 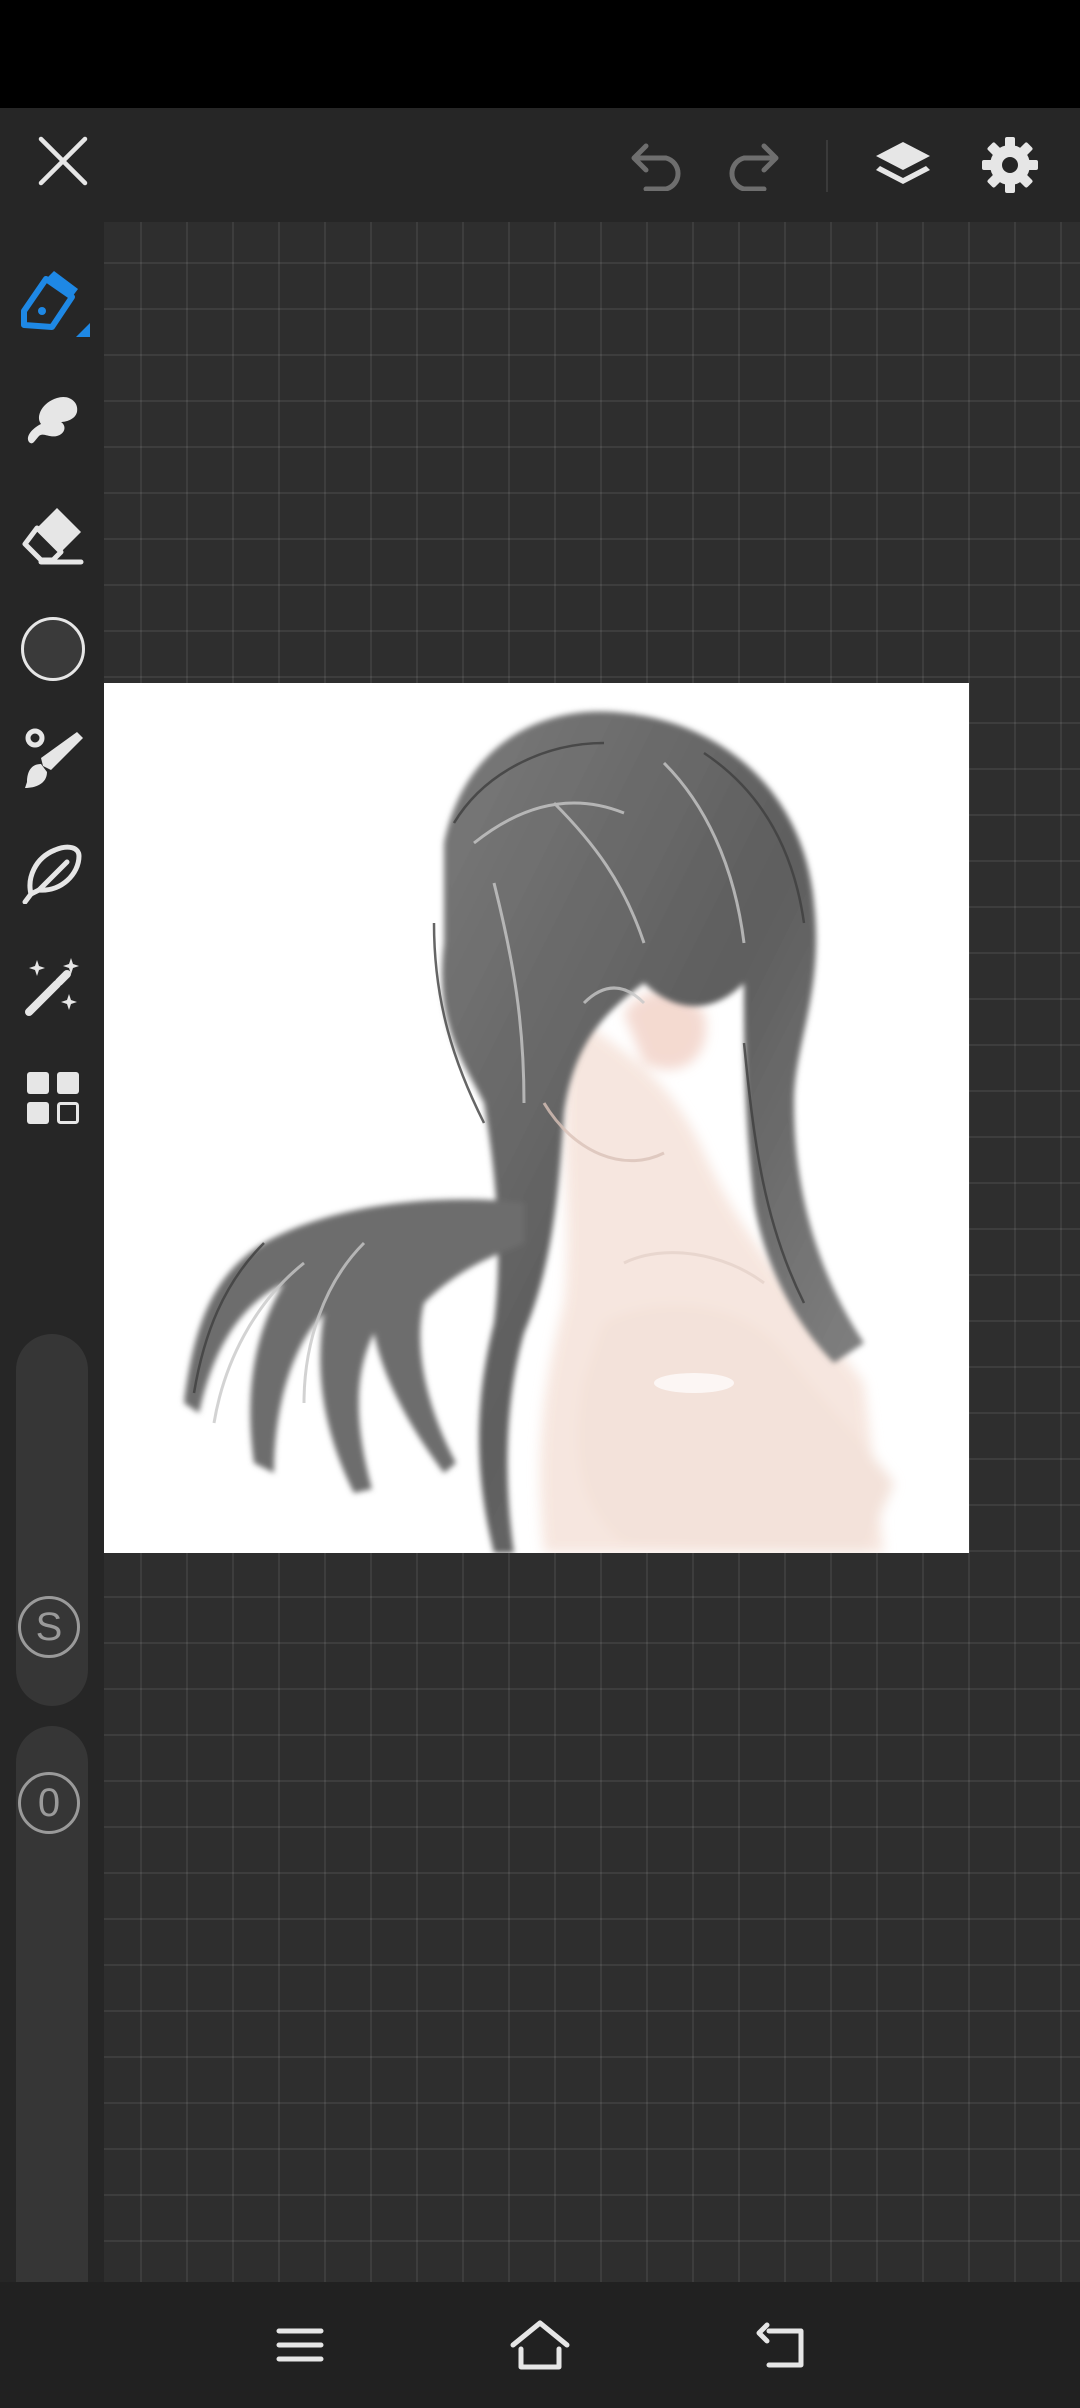 I want to click on settings-icon, so click(x=1010, y=165).